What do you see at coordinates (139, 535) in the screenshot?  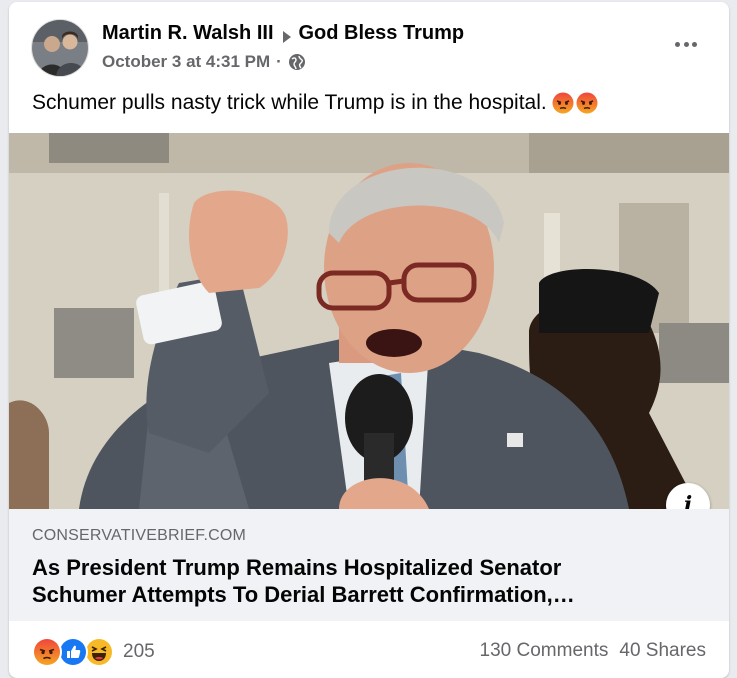 I see `link-domain: CONSERVATIVEBRIEF.COM` at bounding box center [139, 535].